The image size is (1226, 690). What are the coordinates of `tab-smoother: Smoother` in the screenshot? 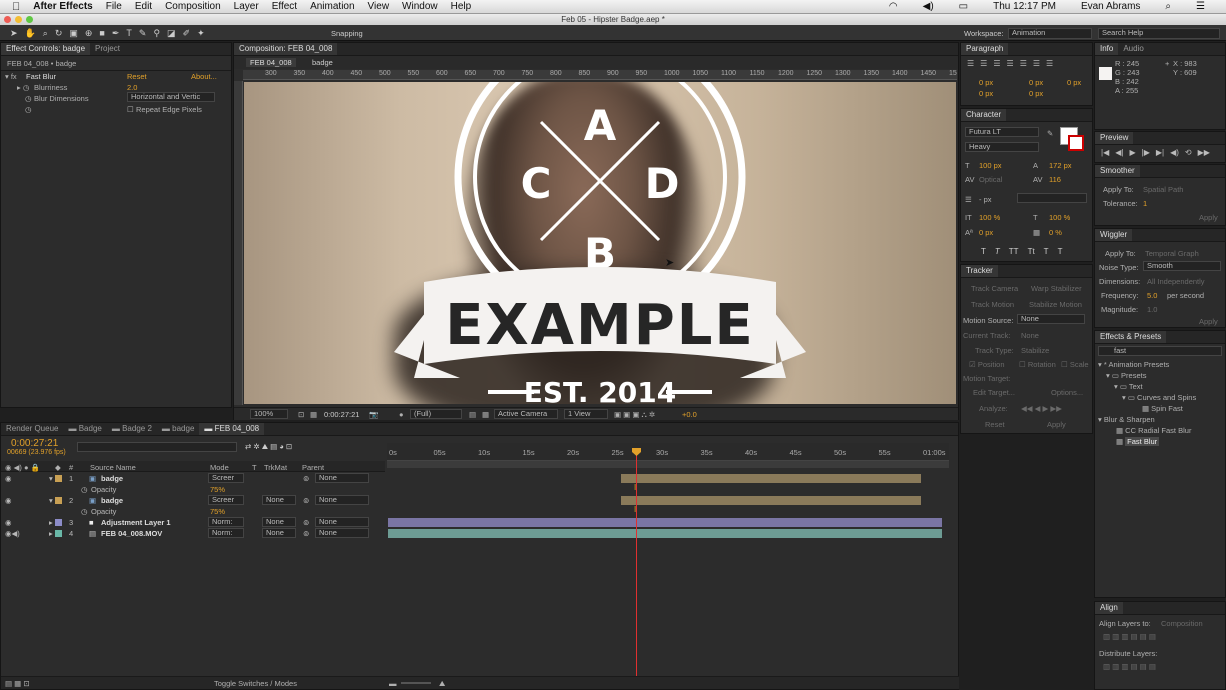 It's located at (1117, 171).